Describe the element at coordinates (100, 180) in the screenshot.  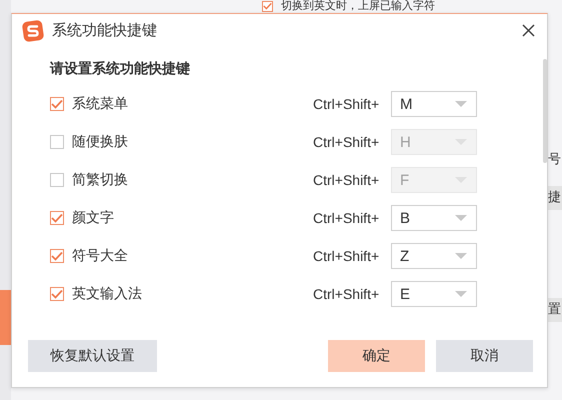
I see `option-label: 简繁切换` at that location.